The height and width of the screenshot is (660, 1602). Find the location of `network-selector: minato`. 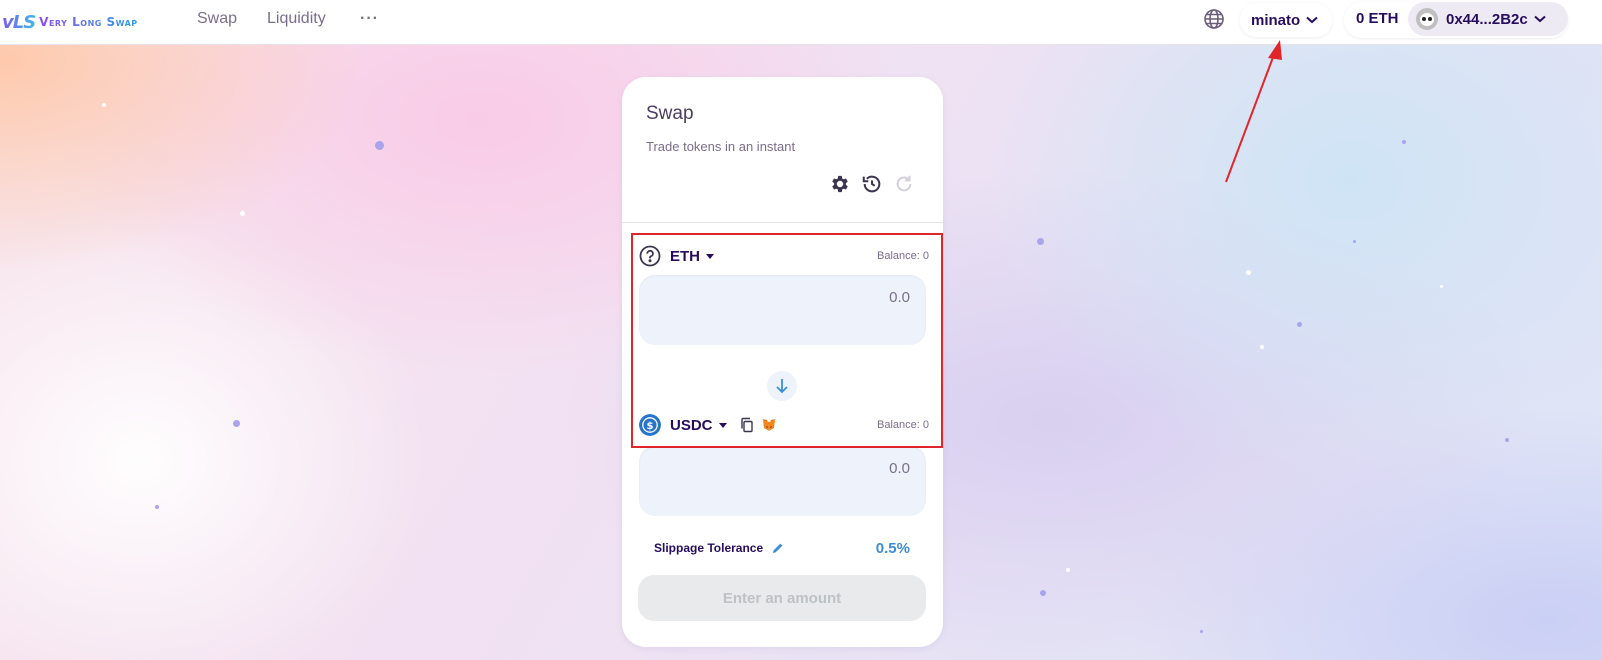

network-selector: minato is located at coordinates (1286, 20).